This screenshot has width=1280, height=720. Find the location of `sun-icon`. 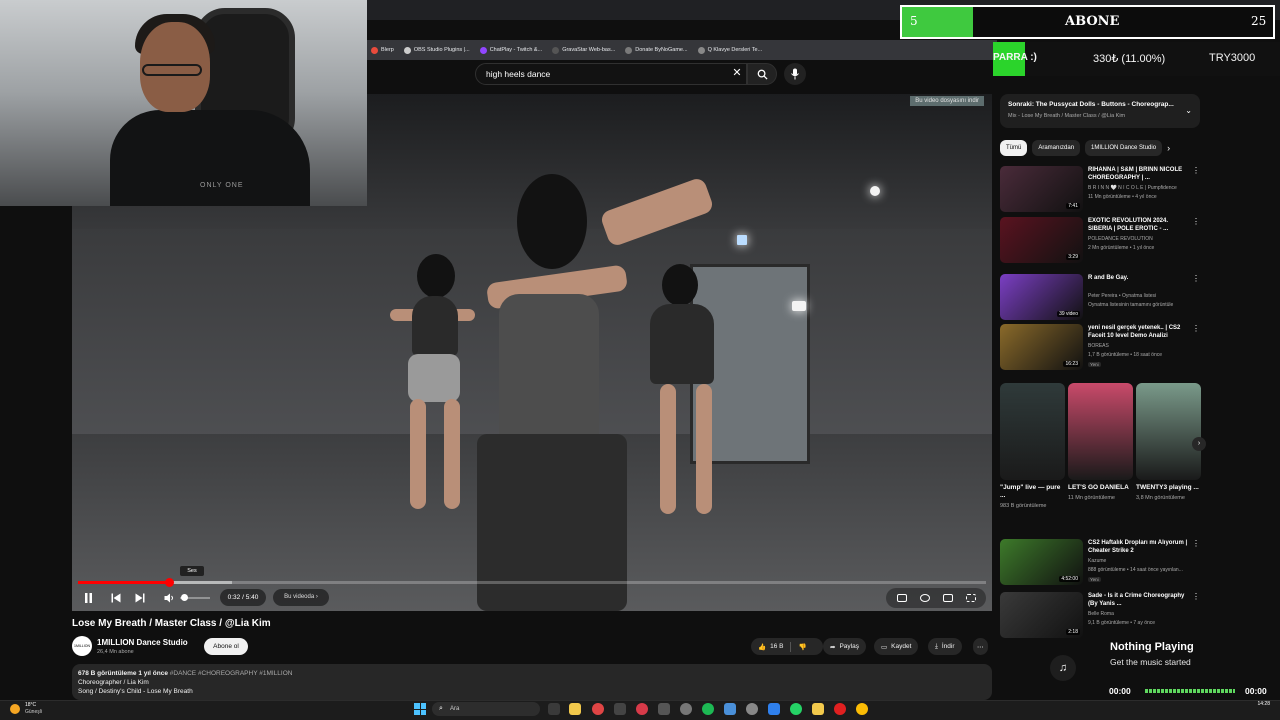

sun-icon is located at coordinates (15, 709).